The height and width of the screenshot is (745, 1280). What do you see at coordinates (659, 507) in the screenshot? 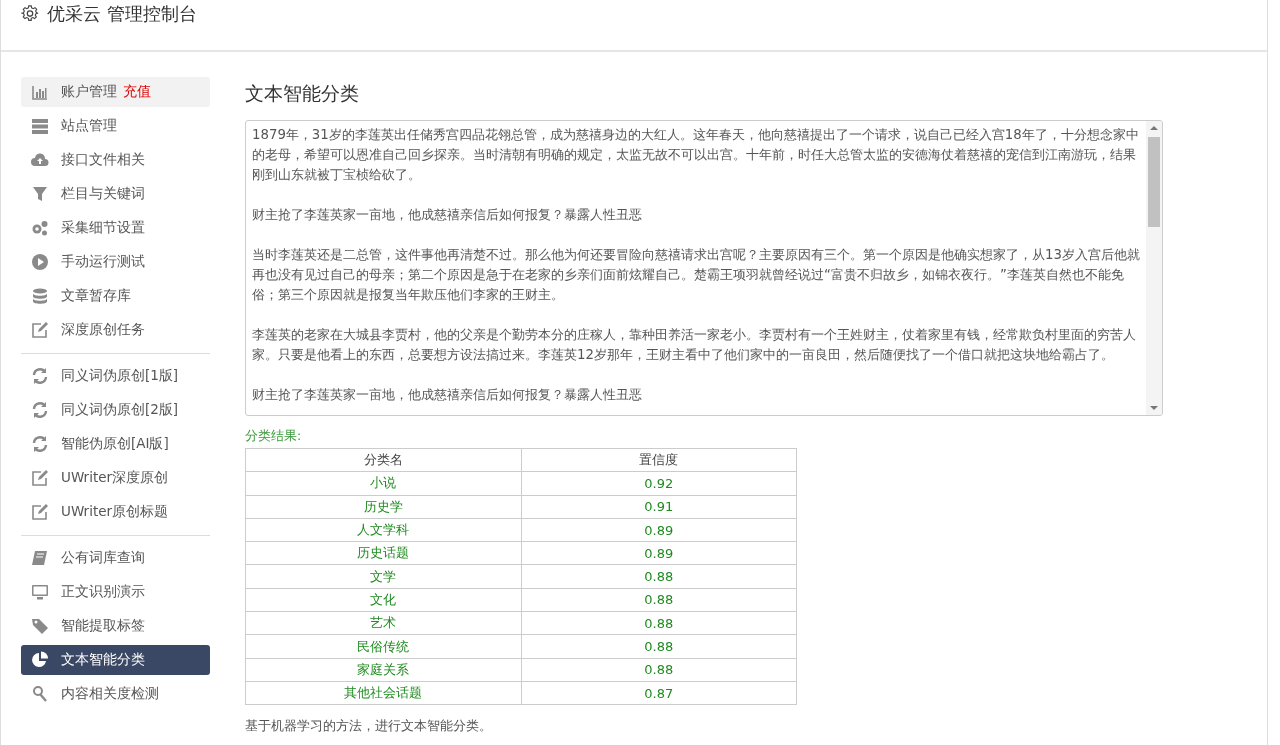
I see `table-cell: 0.91` at bounding box center [659, 507].